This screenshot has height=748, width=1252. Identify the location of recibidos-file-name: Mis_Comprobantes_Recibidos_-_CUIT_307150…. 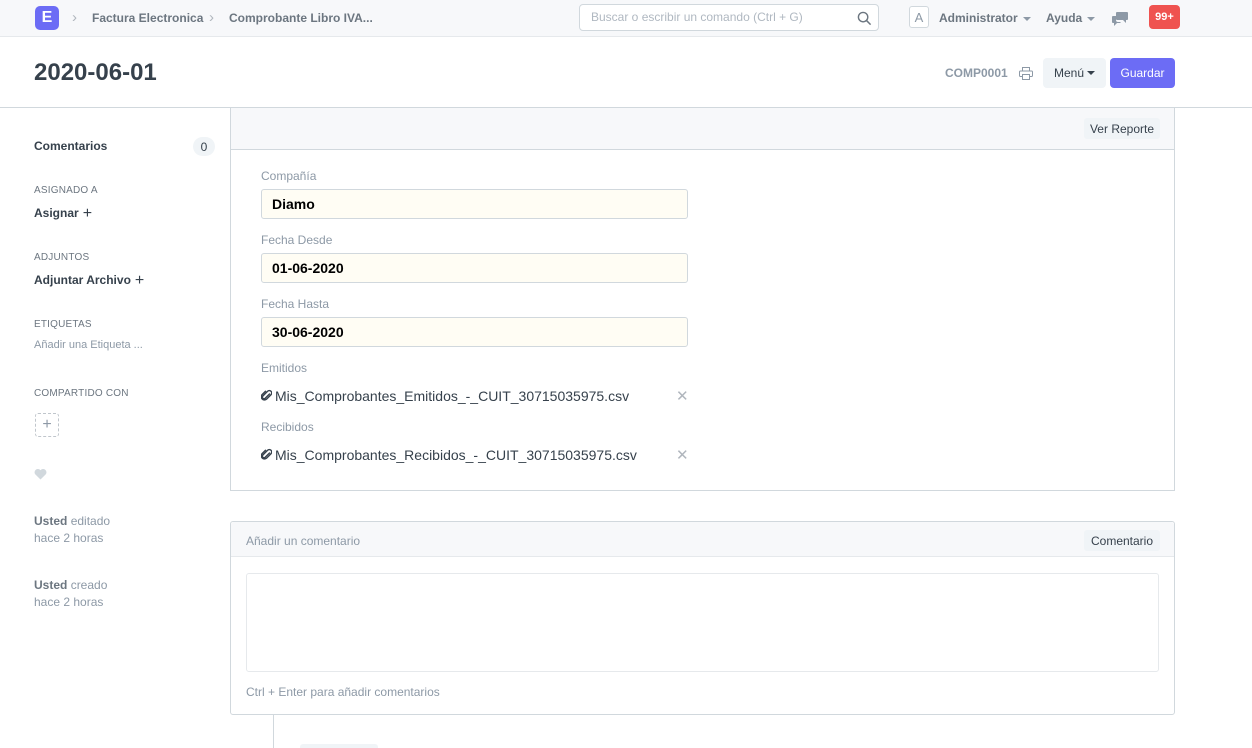
(456, 455).